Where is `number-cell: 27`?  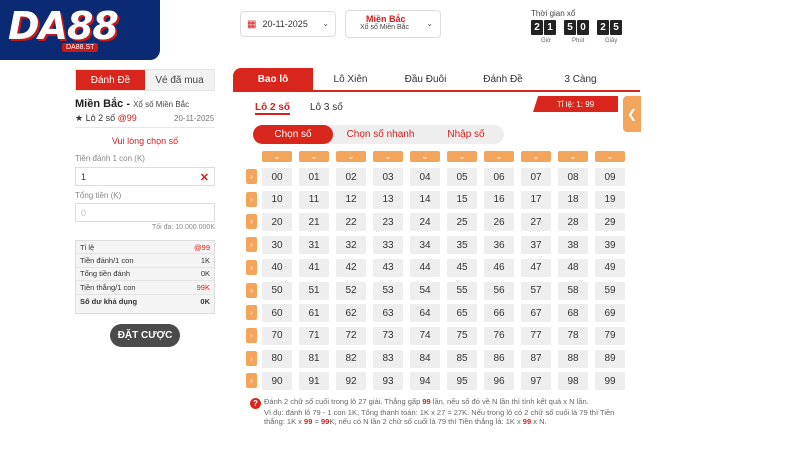 number-cell: 27 is located at coordinates (536, 222).